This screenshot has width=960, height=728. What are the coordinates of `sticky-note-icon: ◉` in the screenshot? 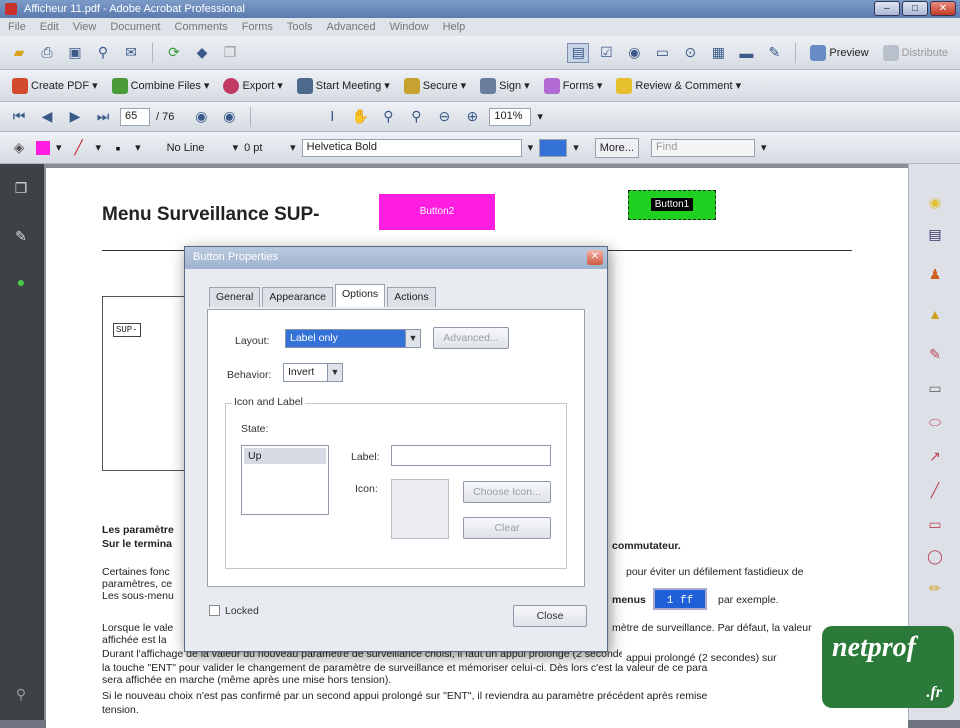 It's located at (935, 202).